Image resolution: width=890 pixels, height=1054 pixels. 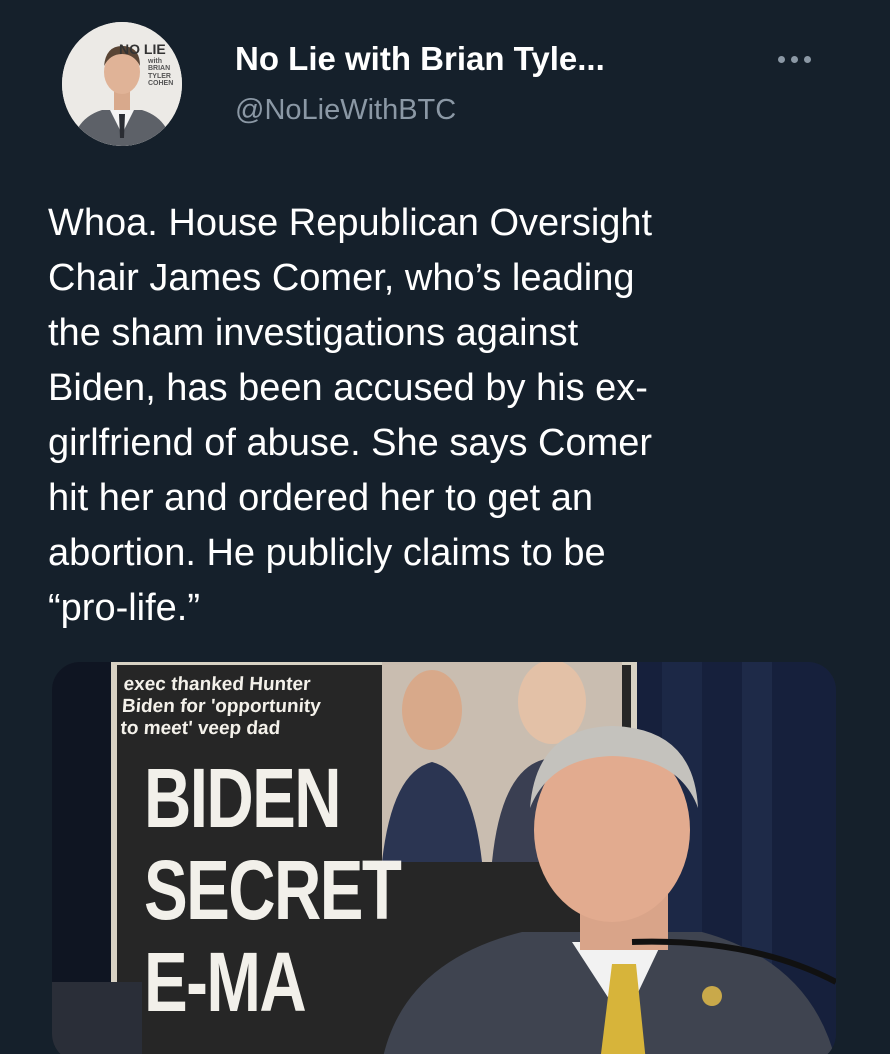 What do you see at coordinates (161, 73) in the screenshot?
I see `avatar-logo-subtext: with BRIAN TYLER COHEN` at bounding box center [161, 73].